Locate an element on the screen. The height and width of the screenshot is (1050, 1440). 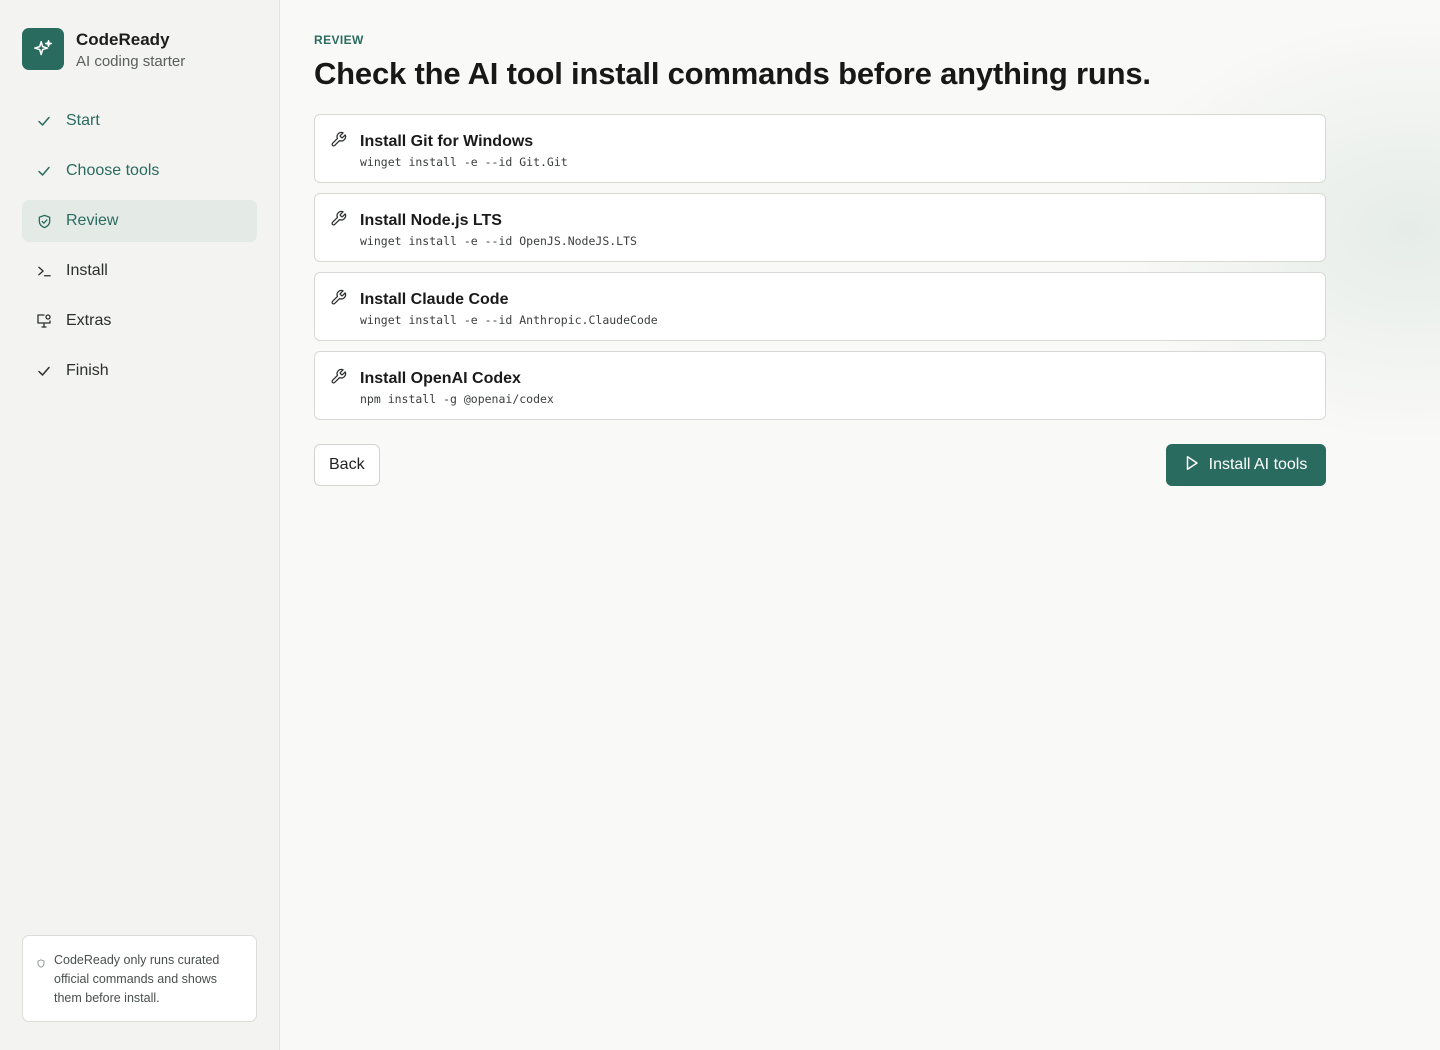
monitor-settings-icon is located at coordinates (44, 321).